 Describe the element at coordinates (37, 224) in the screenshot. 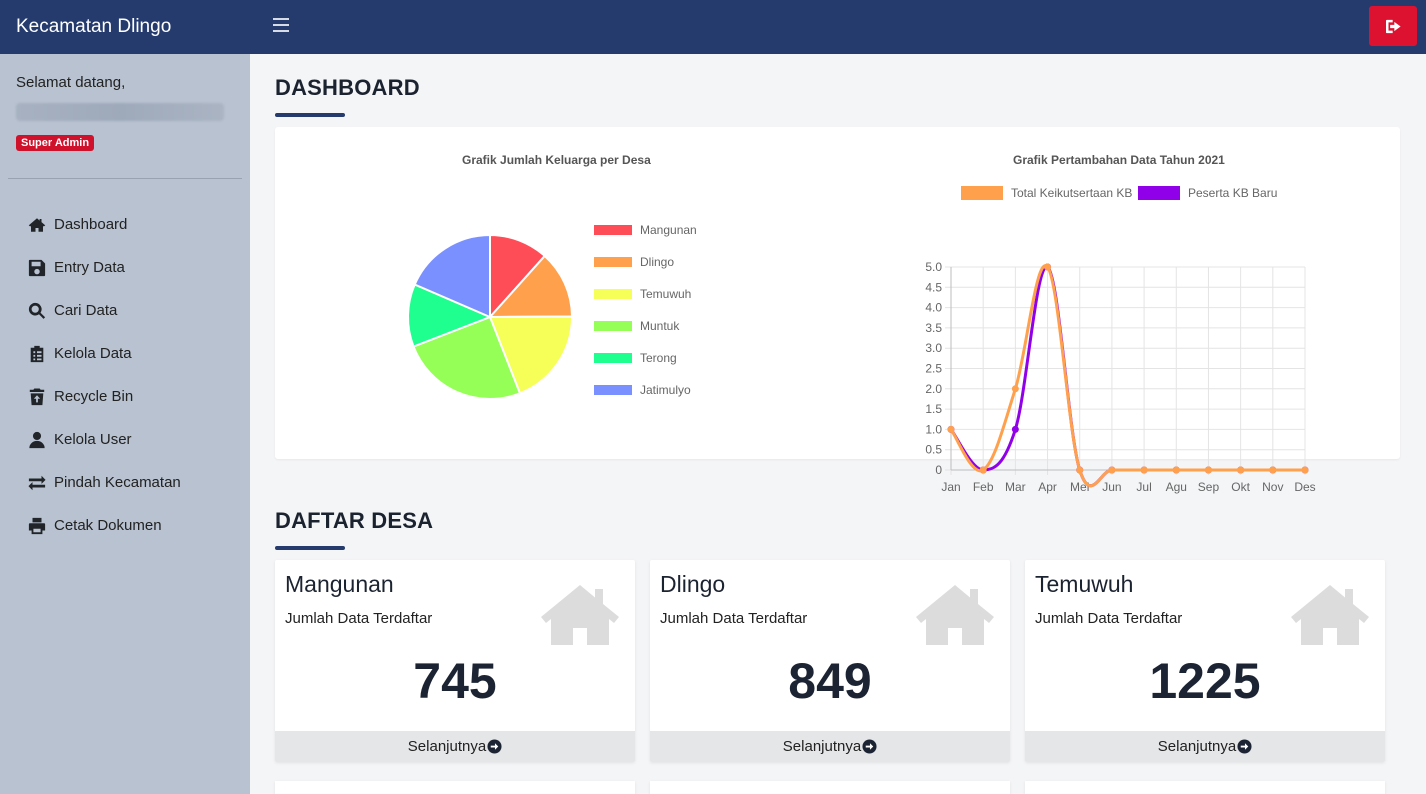

I see `home-icon` at that location.